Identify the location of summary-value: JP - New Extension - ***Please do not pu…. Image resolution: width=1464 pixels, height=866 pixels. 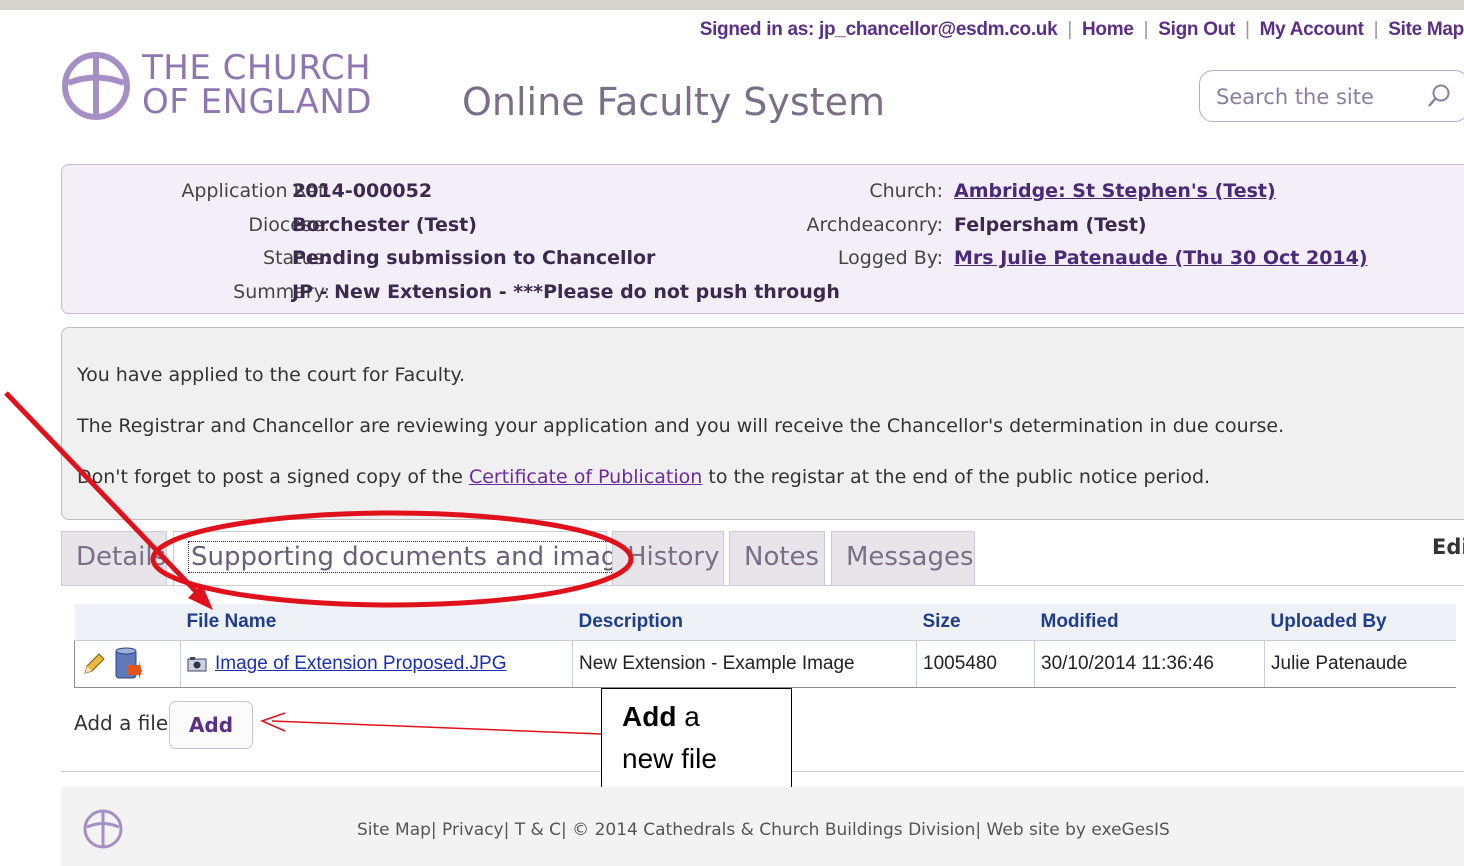
(566, 292).